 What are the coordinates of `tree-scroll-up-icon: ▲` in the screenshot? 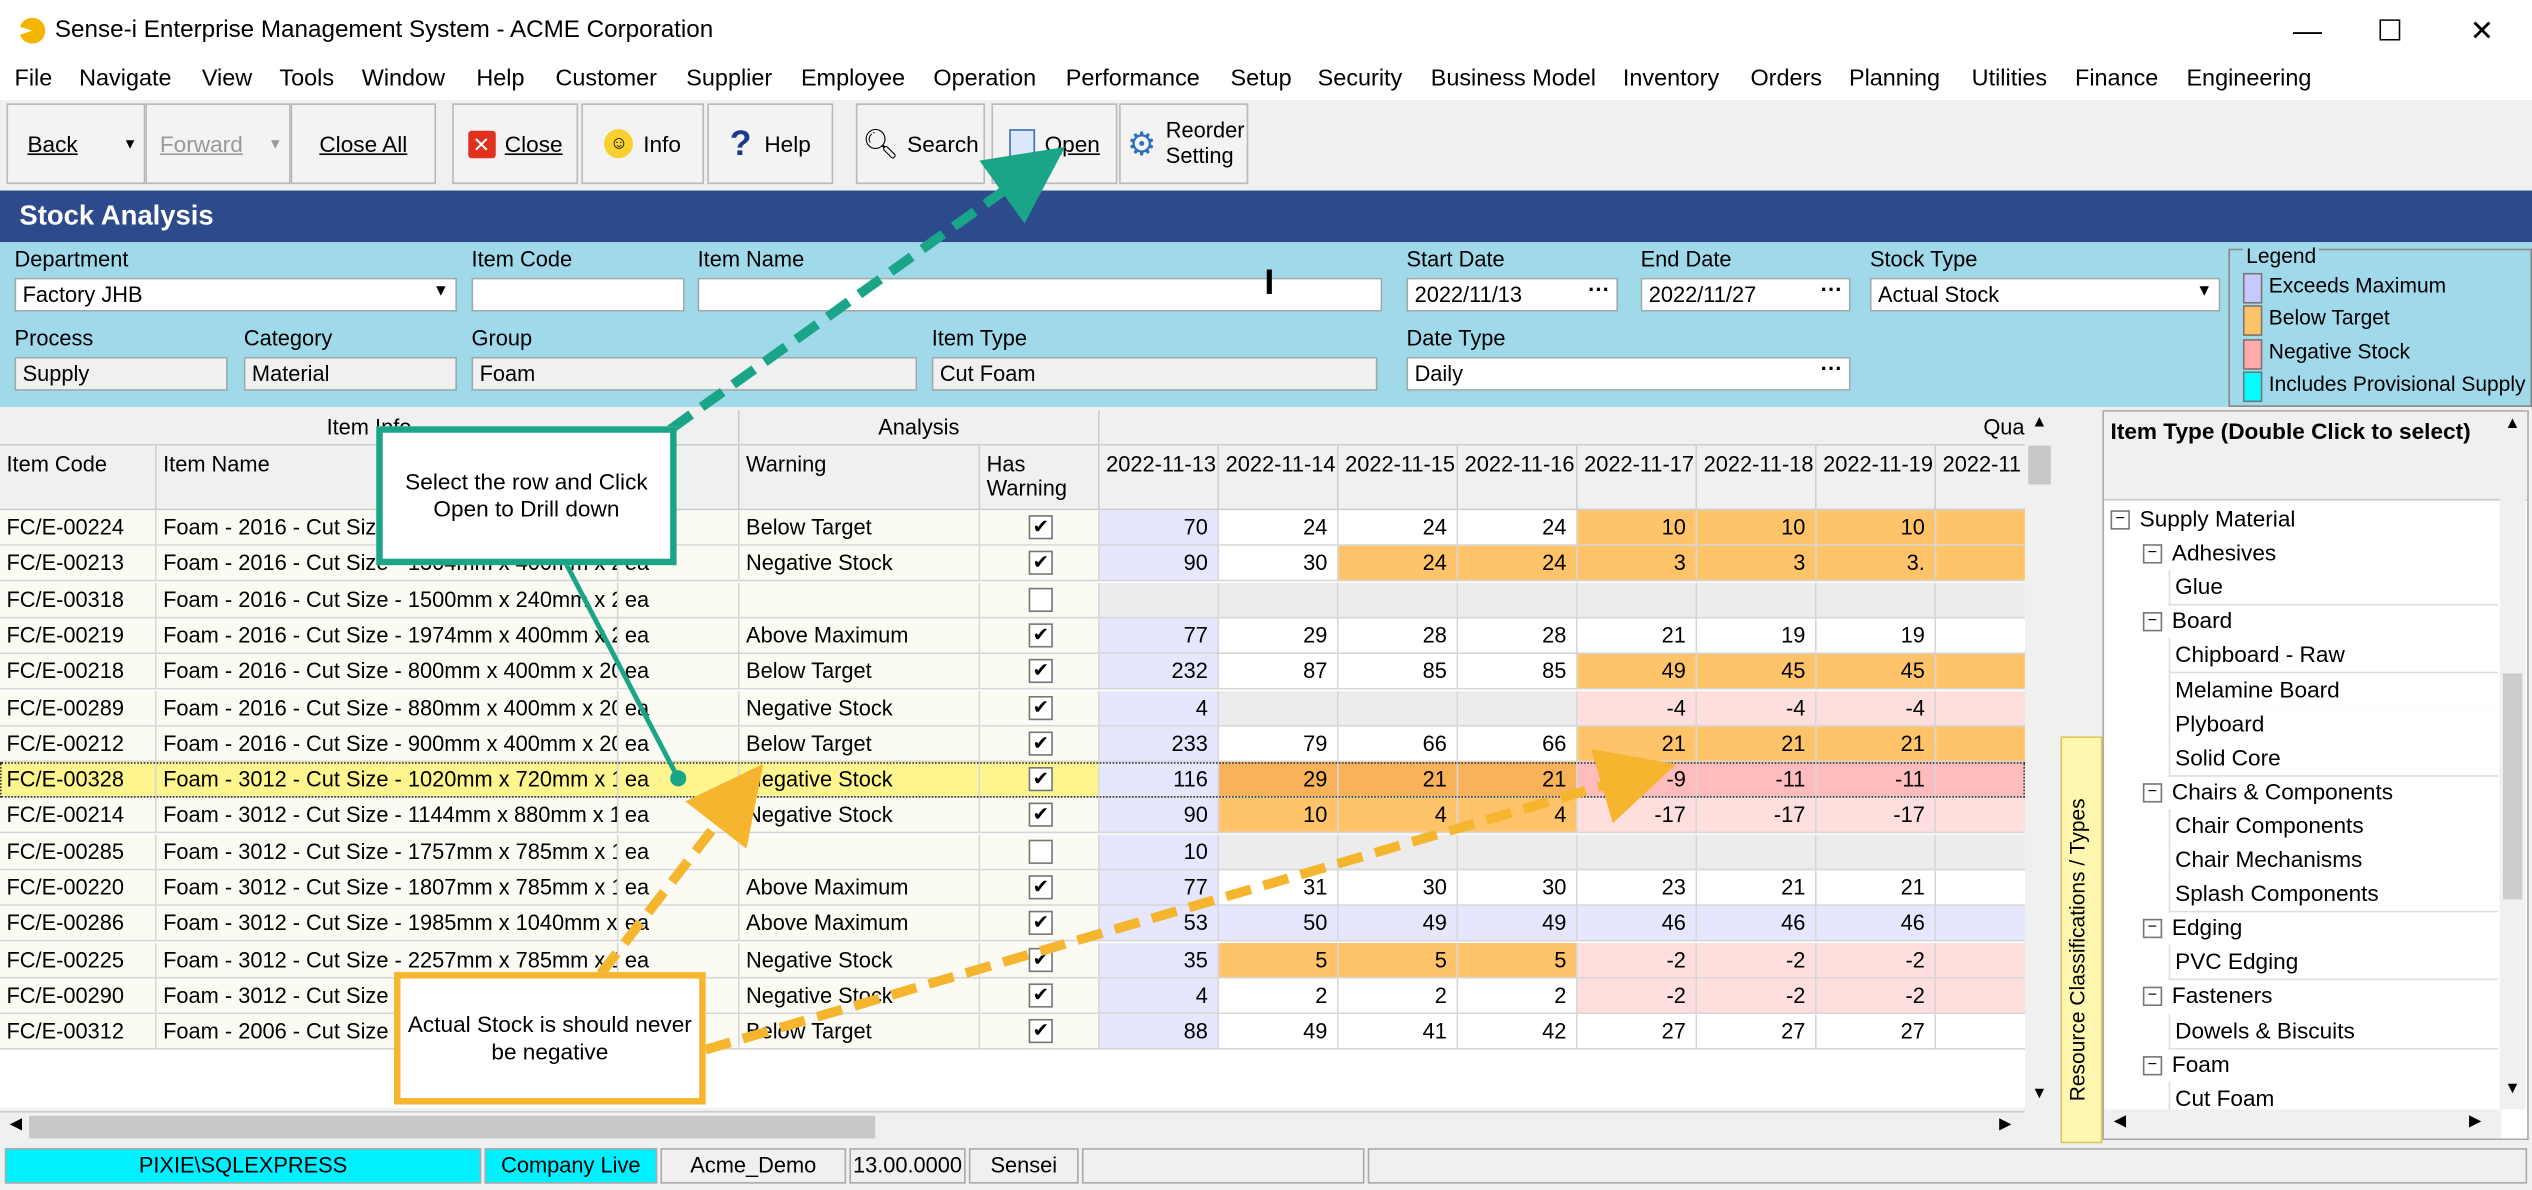 It's located at (2513, 424).